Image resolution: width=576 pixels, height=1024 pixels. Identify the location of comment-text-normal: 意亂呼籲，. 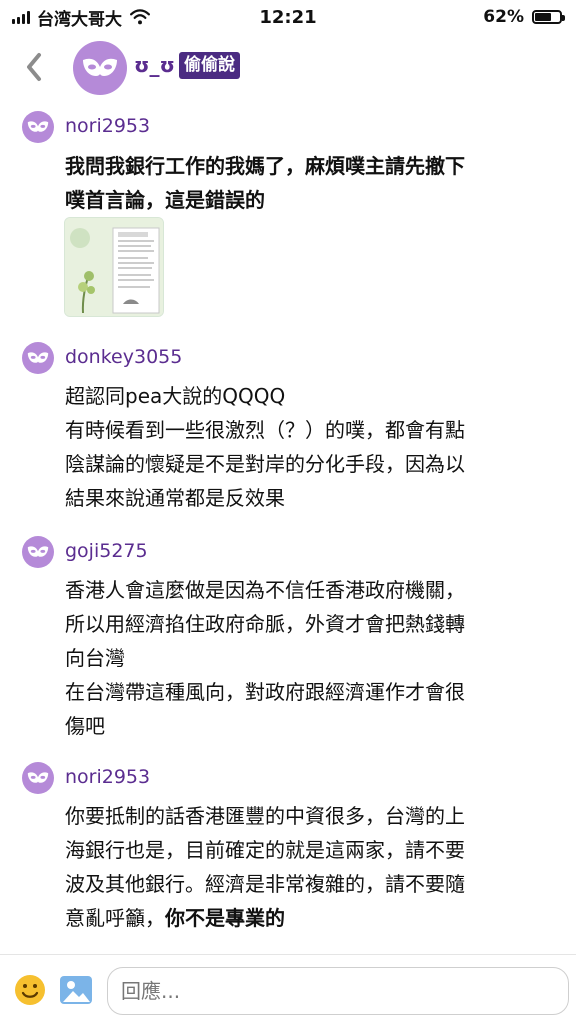
(115, 918).